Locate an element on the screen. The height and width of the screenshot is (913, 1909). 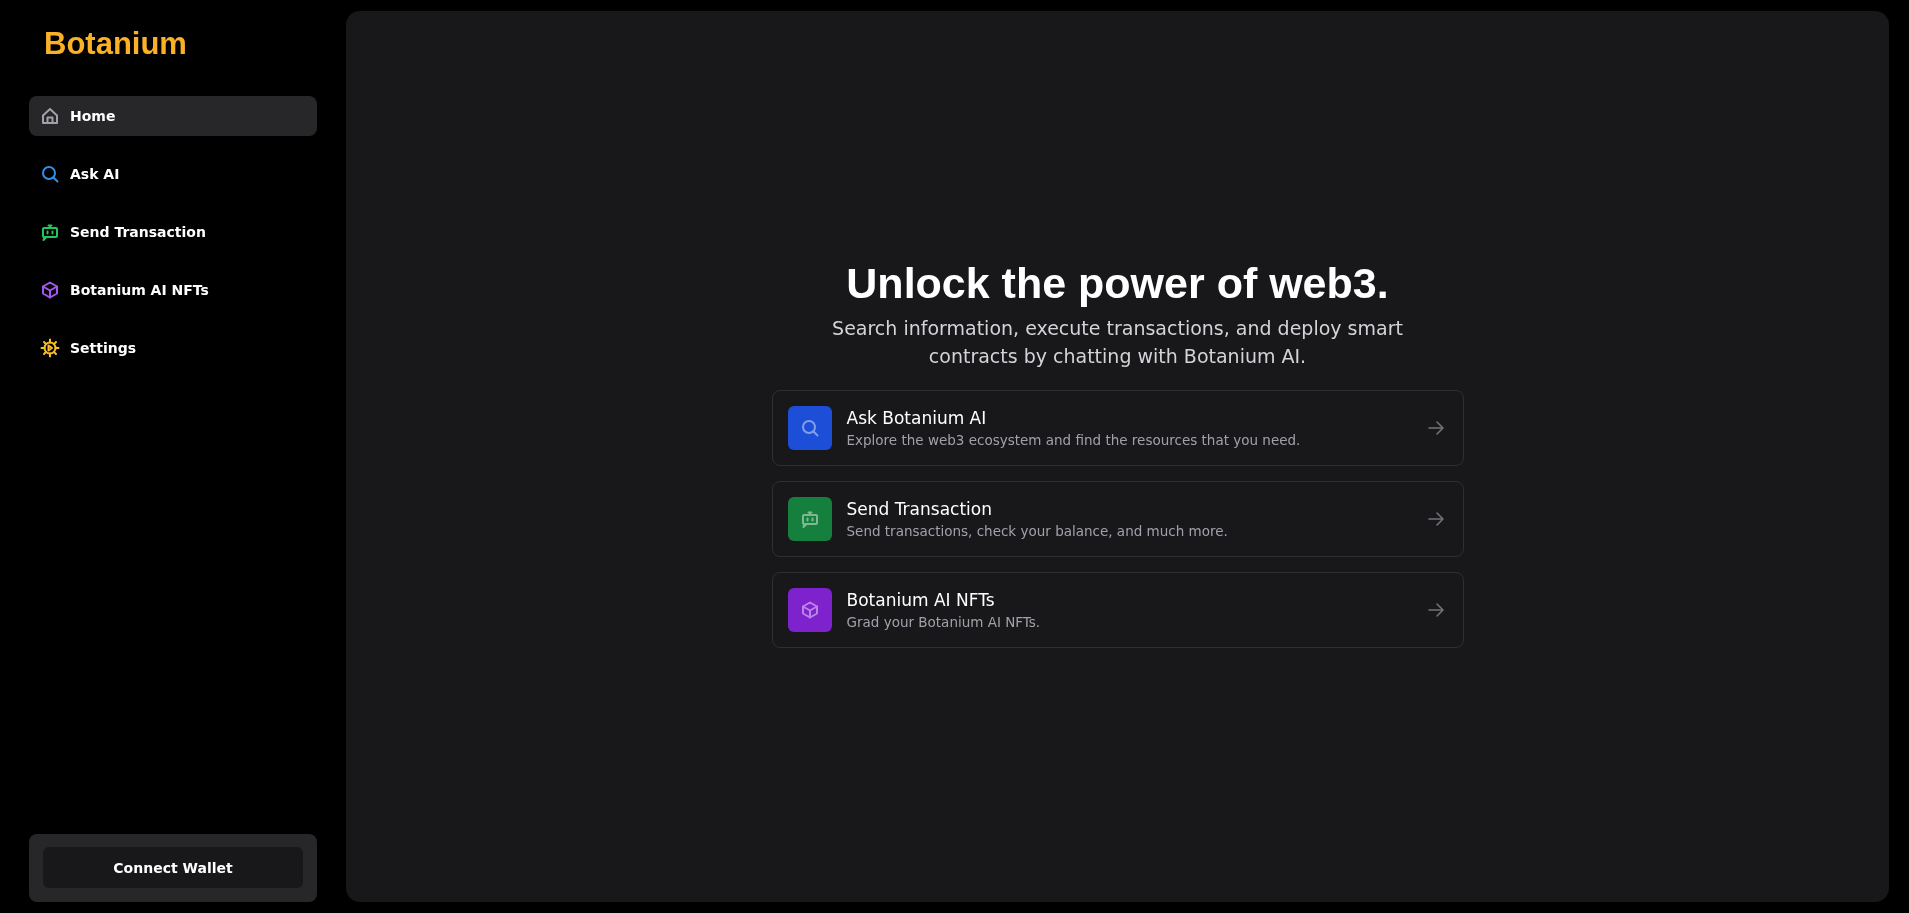
hero-title: Unlock the power of web3. is located at coordinates (1117, 283).